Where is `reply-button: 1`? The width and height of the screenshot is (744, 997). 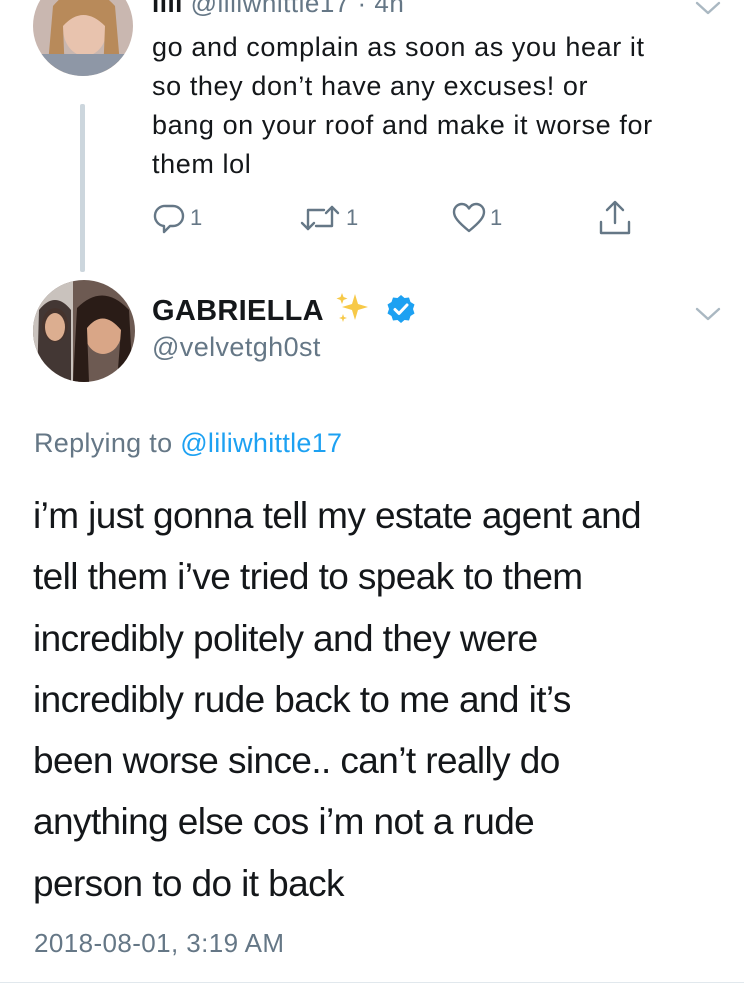 reply-button: 1 is located at coordinates (177, 218).